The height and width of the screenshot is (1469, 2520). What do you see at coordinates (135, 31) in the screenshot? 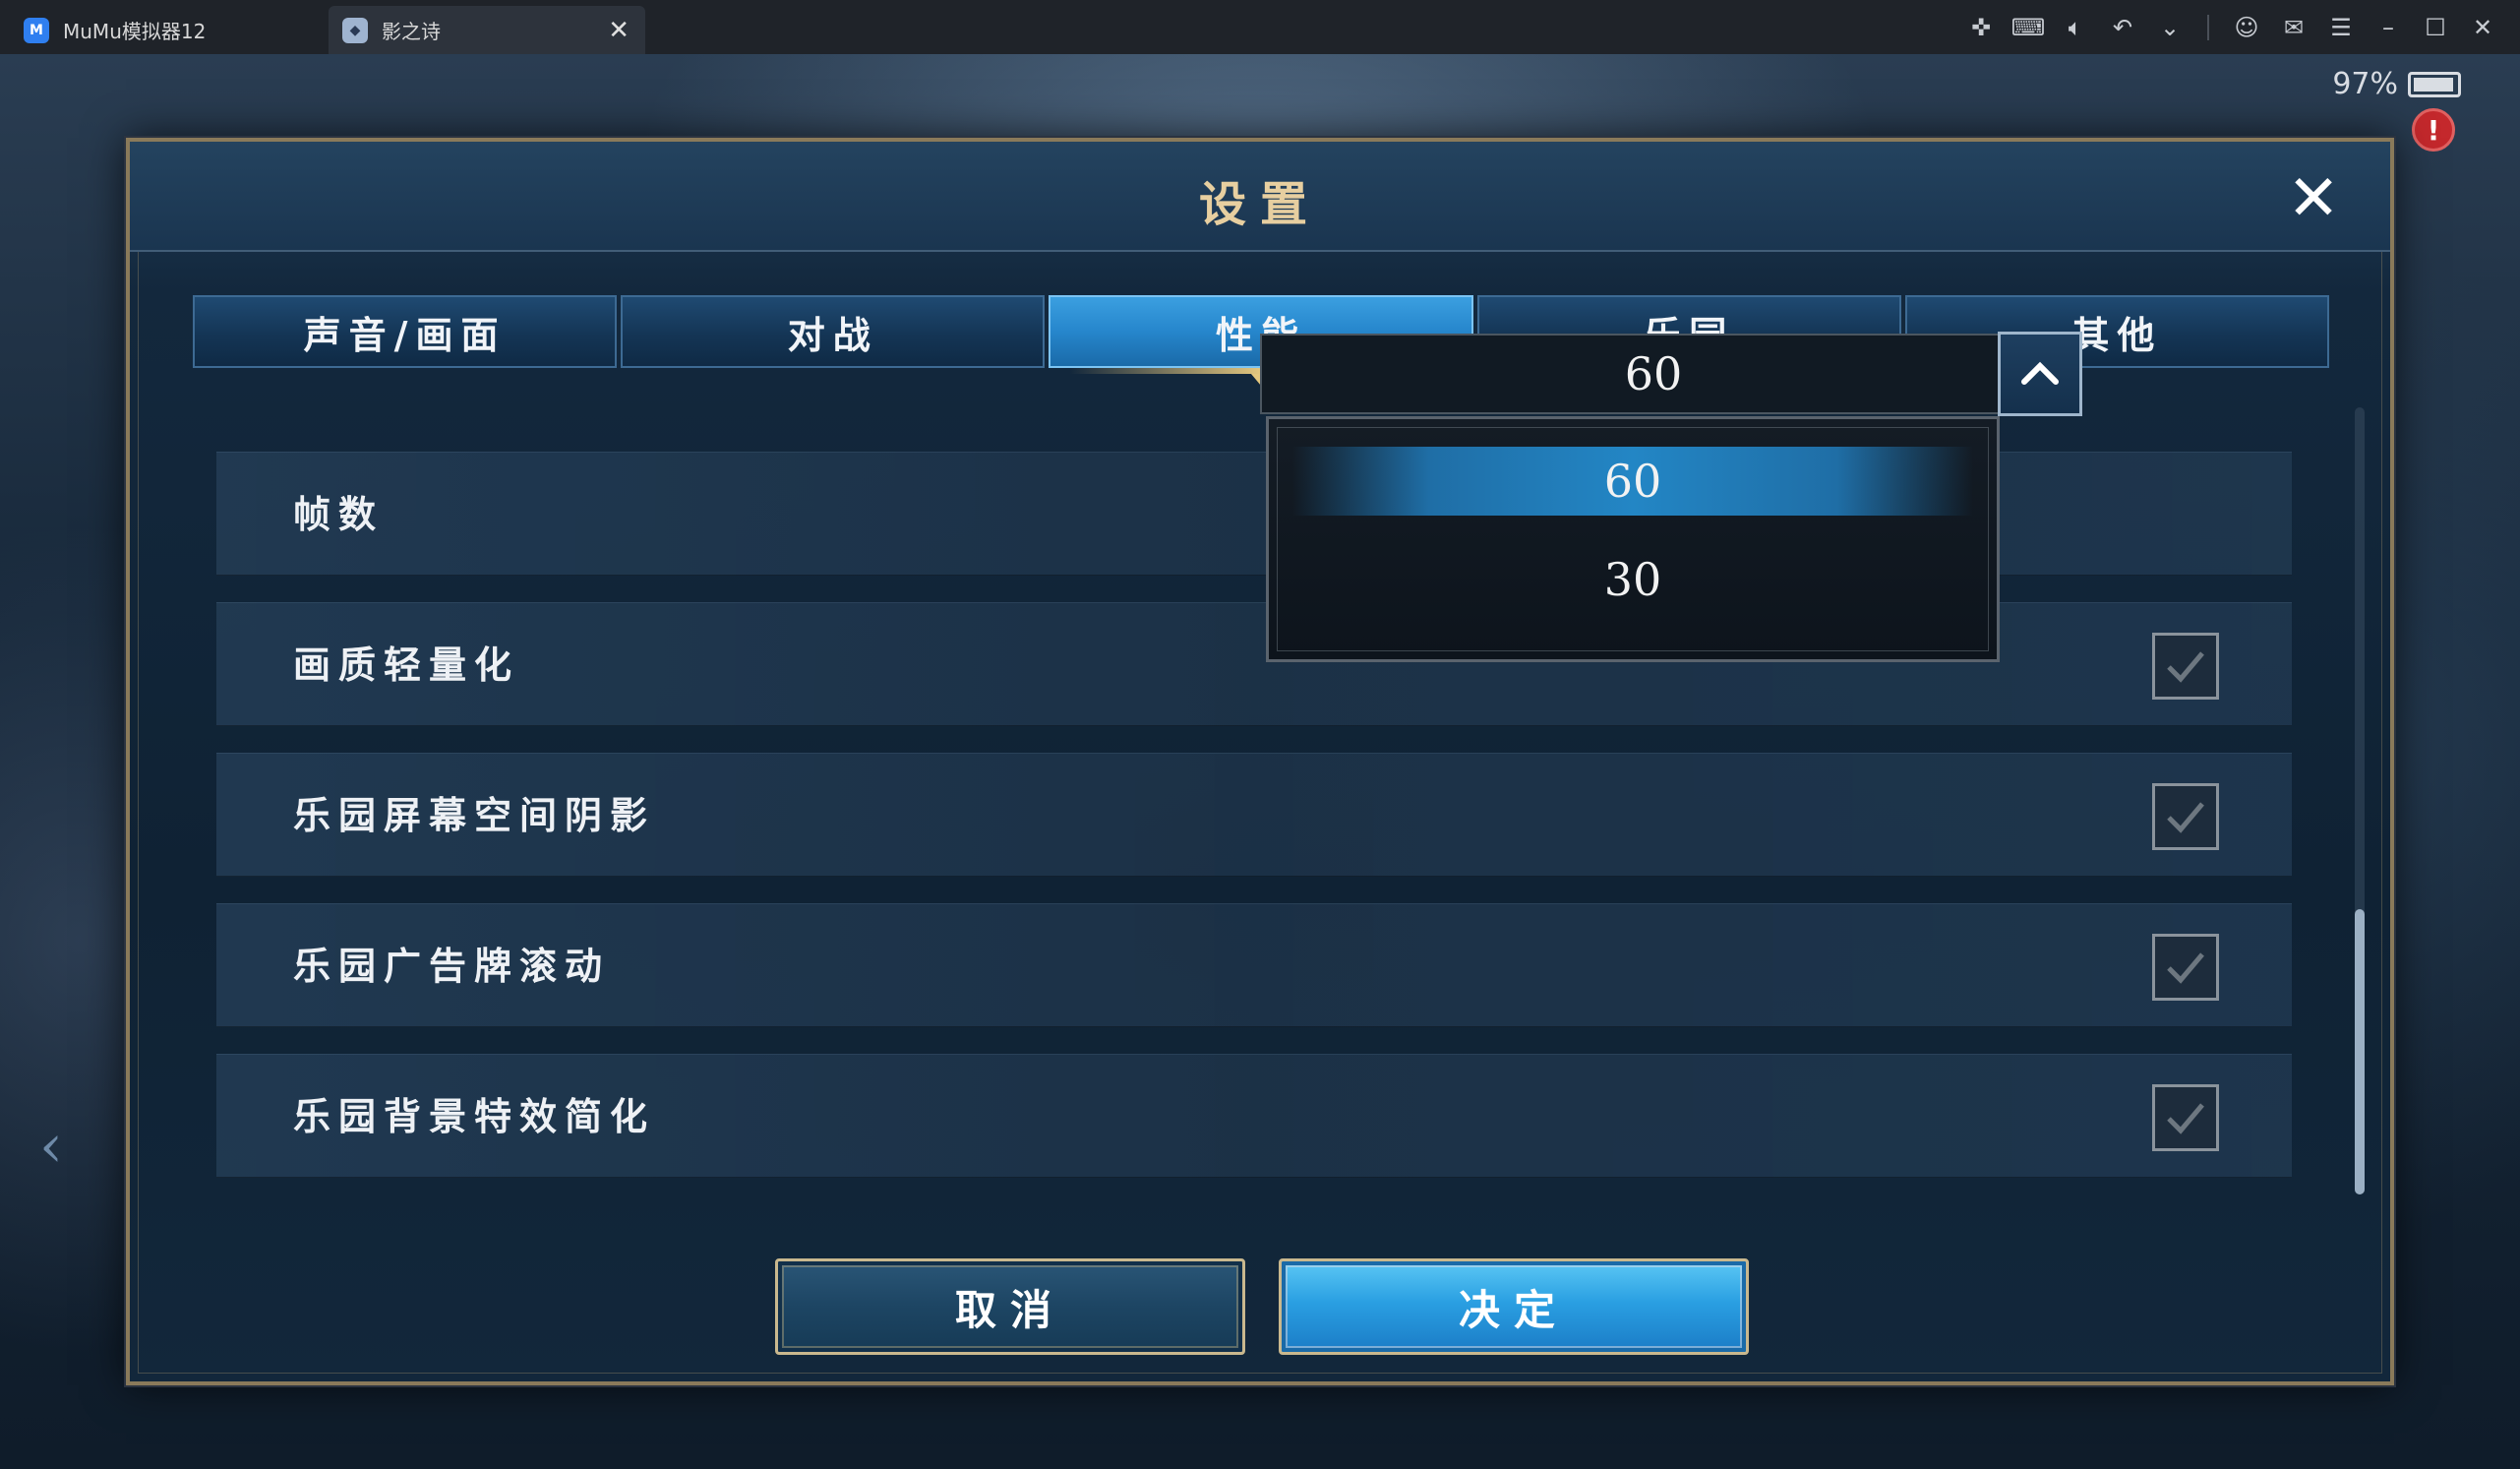
I see `emulator-app-tab-label: MuMu模拟器12` at bounding box center [135, 31].